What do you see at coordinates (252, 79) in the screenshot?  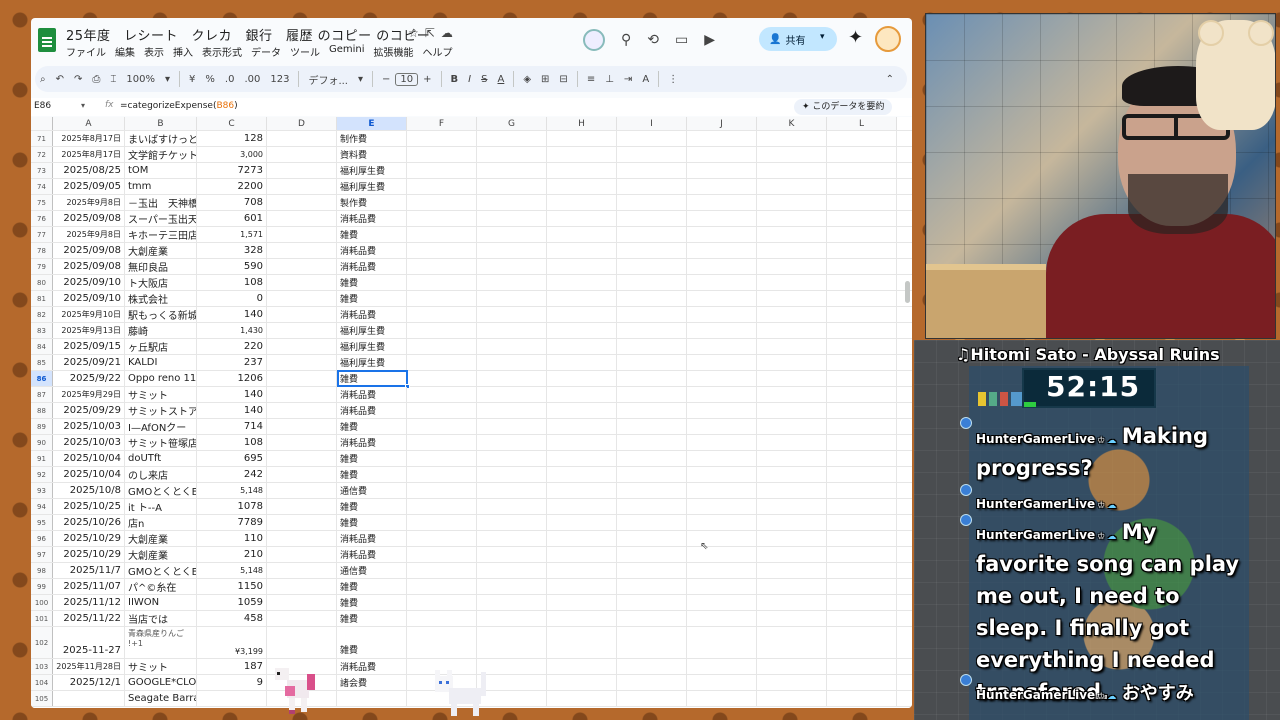 I see `increase-decimal-button: .00` at bounding box center [252, 79].